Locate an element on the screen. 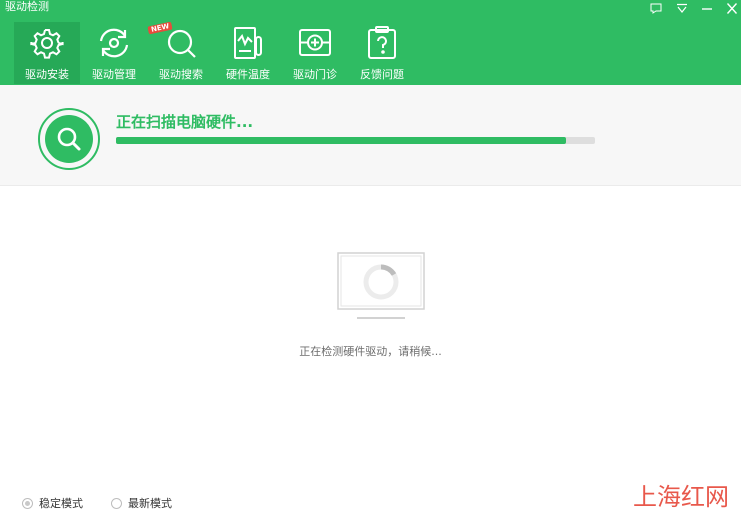 This screenshot has width=741, height=514. tab-label: 硬件温度 is located at coordinates (248, 74).